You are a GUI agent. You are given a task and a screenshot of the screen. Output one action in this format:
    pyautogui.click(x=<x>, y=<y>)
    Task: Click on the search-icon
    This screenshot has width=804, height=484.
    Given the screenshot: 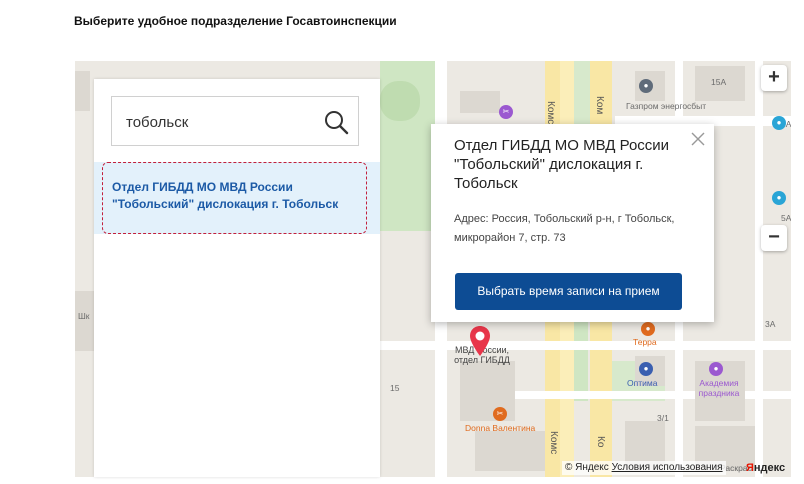 What is the action you would take?
    pyautogui.click(x=336, y=122)
    